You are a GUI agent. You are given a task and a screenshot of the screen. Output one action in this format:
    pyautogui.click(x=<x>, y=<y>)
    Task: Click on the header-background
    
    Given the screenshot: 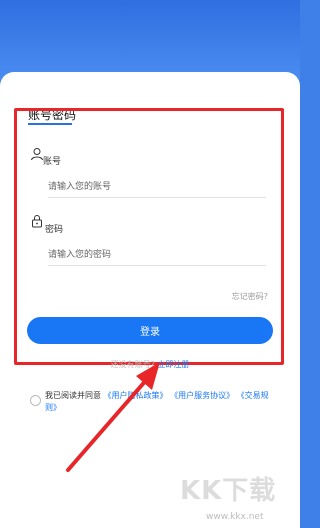 What is the action you would take?
    pyautogui.click(x=150, y=40)
    